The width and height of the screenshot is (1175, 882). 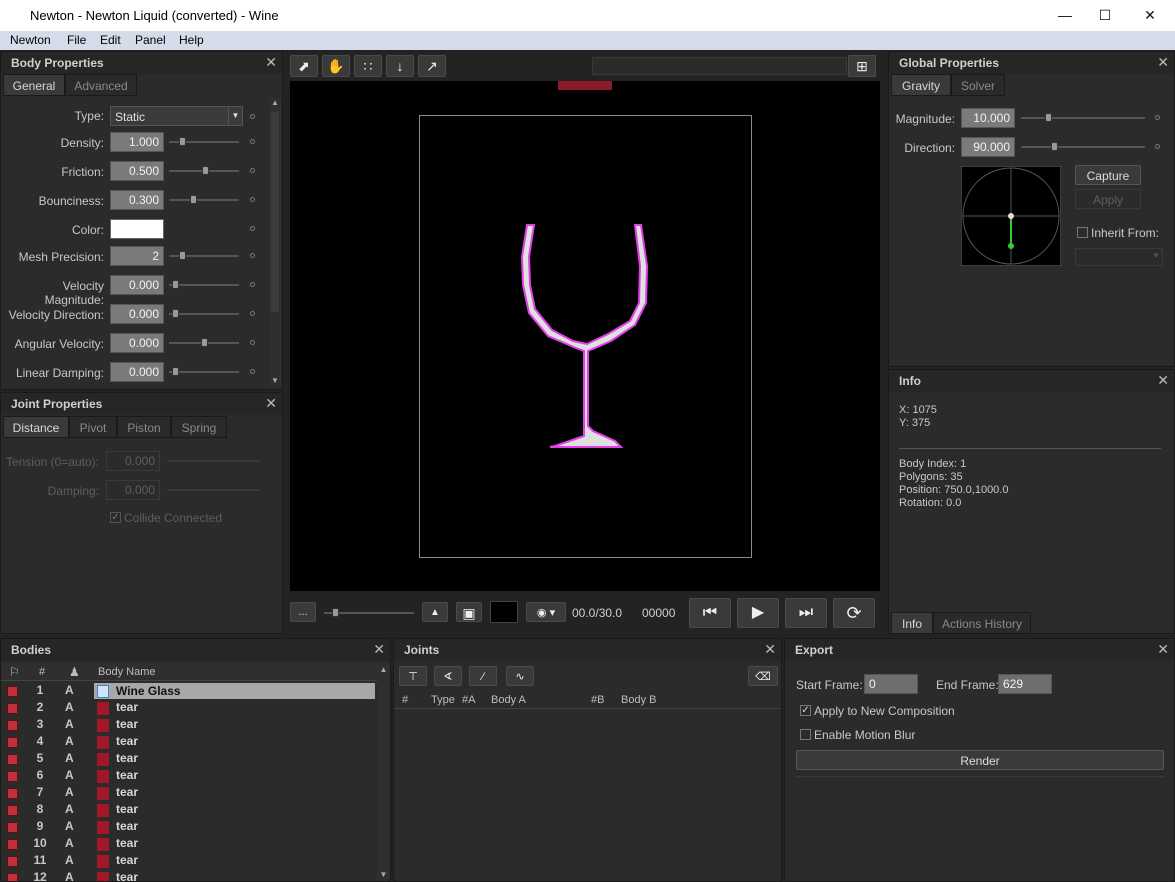 What do you see at coordinates (204, 314) in the screenshot?
I see `velocity-direction-slider` at bounding box center [204, 314].